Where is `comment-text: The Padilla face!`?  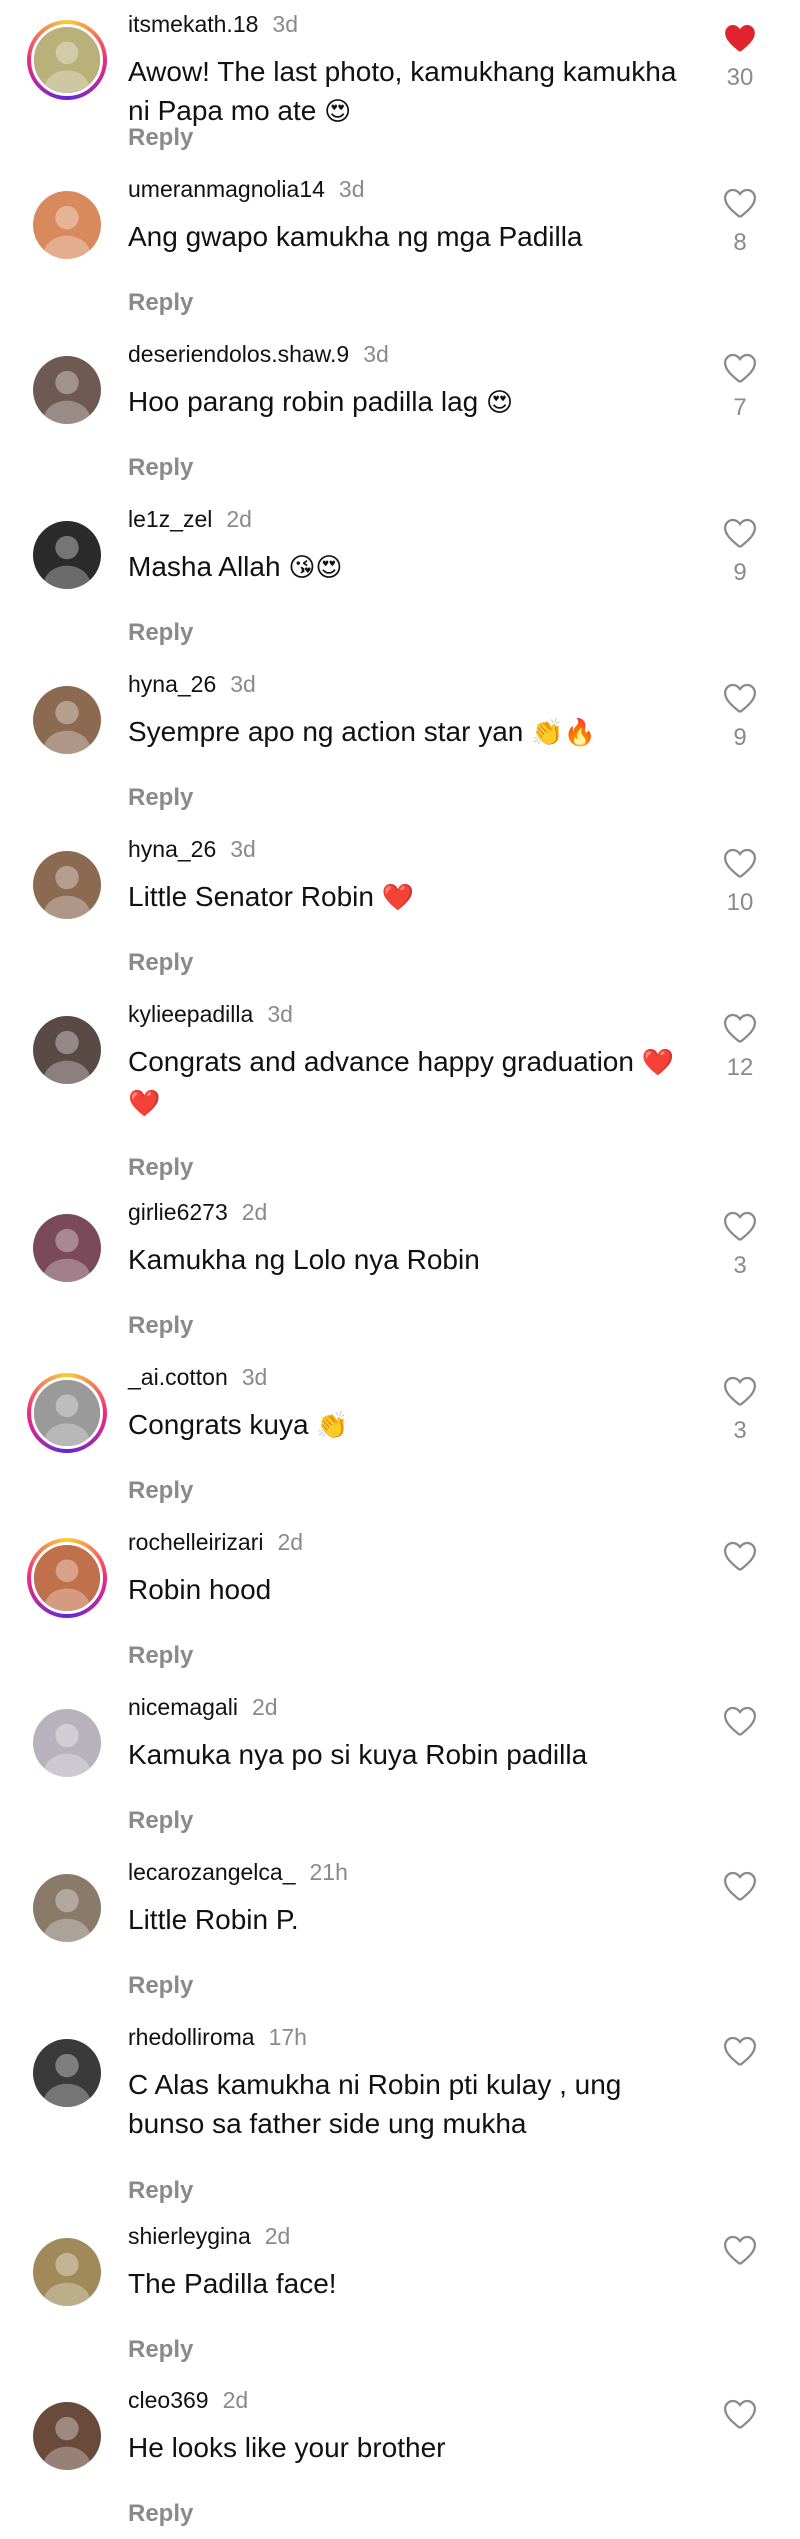
comment-text: The Padilla face! is located at coordinates (408, 2283).